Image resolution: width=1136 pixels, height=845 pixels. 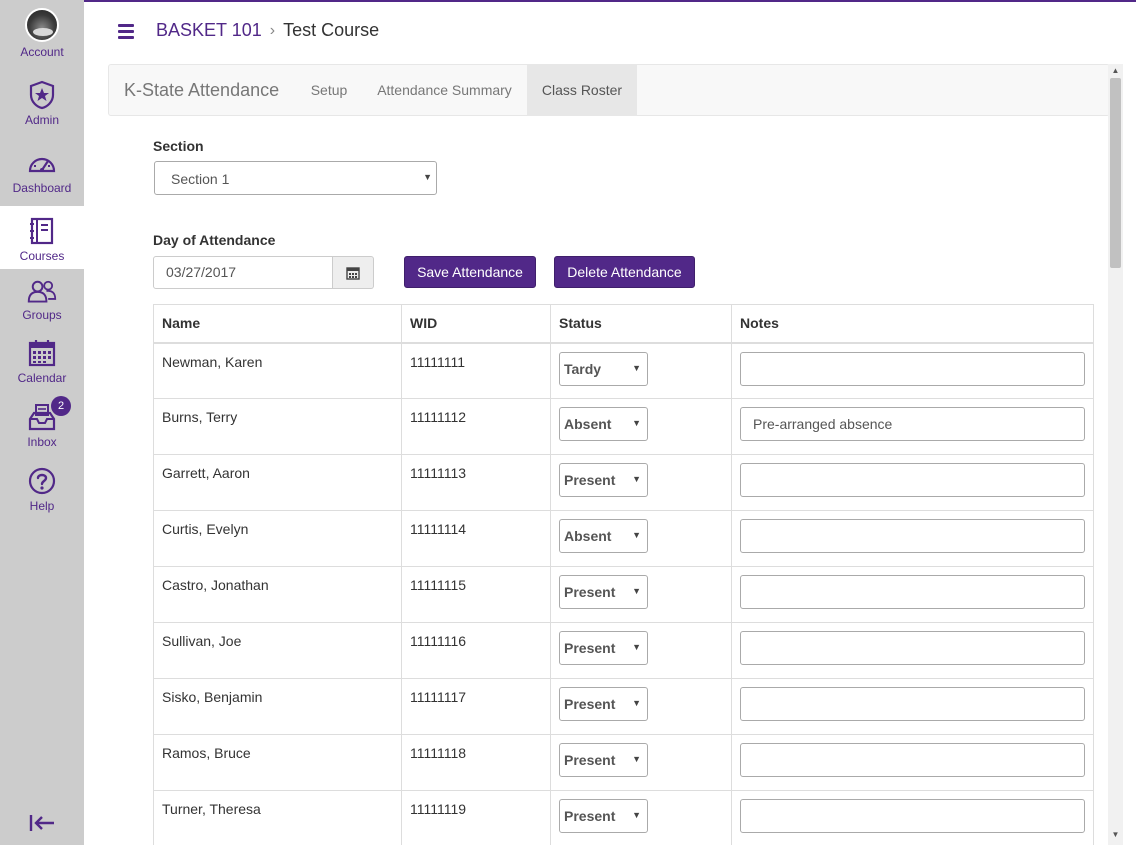 I want to click on scroll-down-icon: ▼, so click(x=1115, y=835).